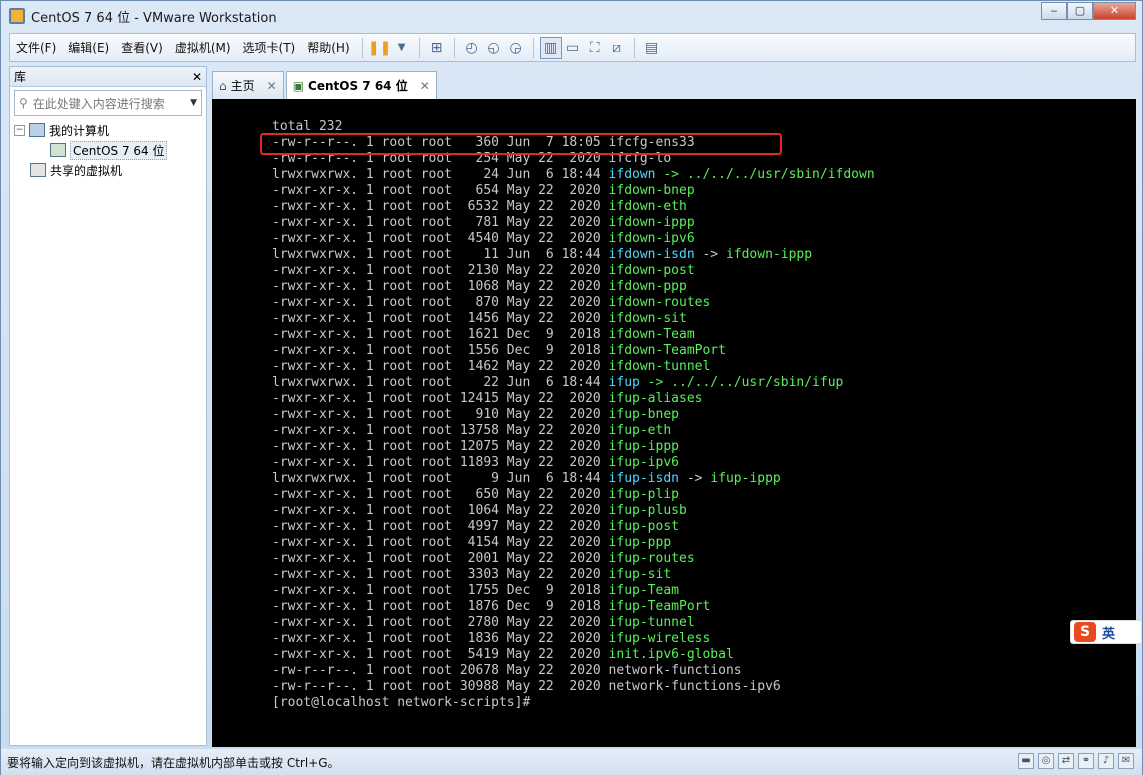 The image size is (1143, 775). I want to click on library-search-input: ⚲ 在此处键入内容进行搜索 ▼, so click(108, 103).